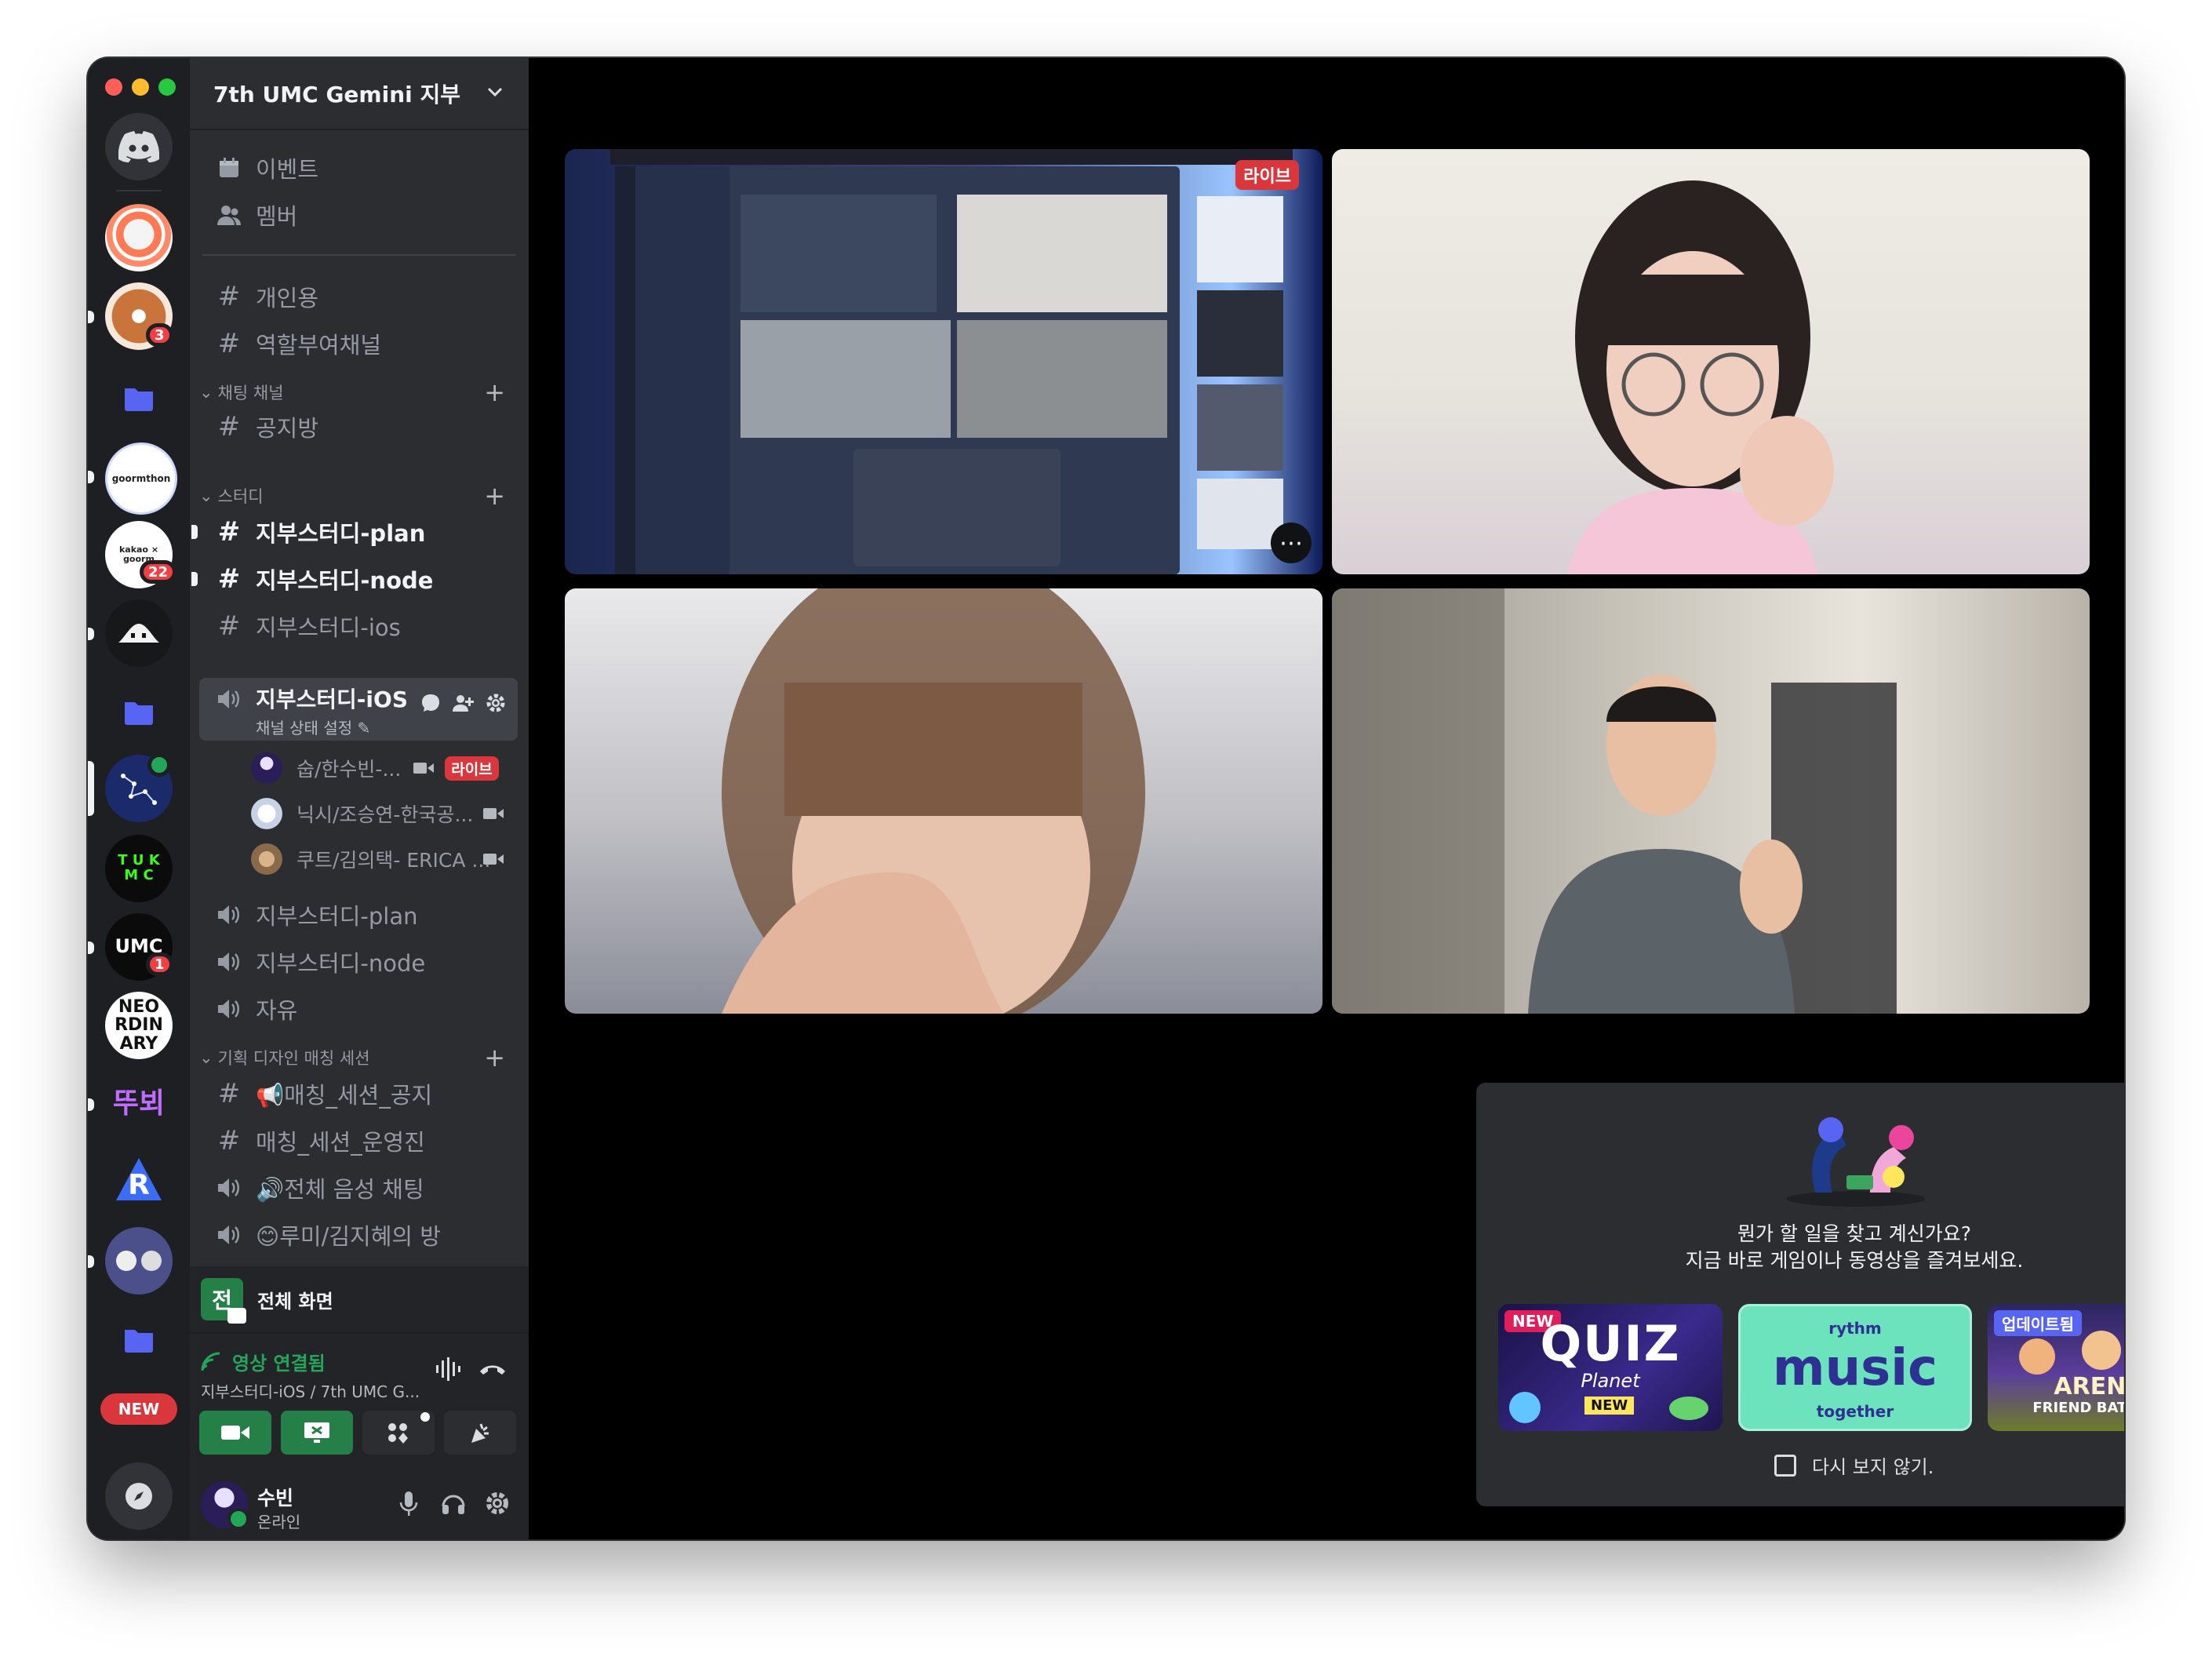 The image size is (2212, 1657). What do you see at coordinates (409, 1504) in the screenshot?
I see `microphone-icon` at bounding box center [409, 1504].